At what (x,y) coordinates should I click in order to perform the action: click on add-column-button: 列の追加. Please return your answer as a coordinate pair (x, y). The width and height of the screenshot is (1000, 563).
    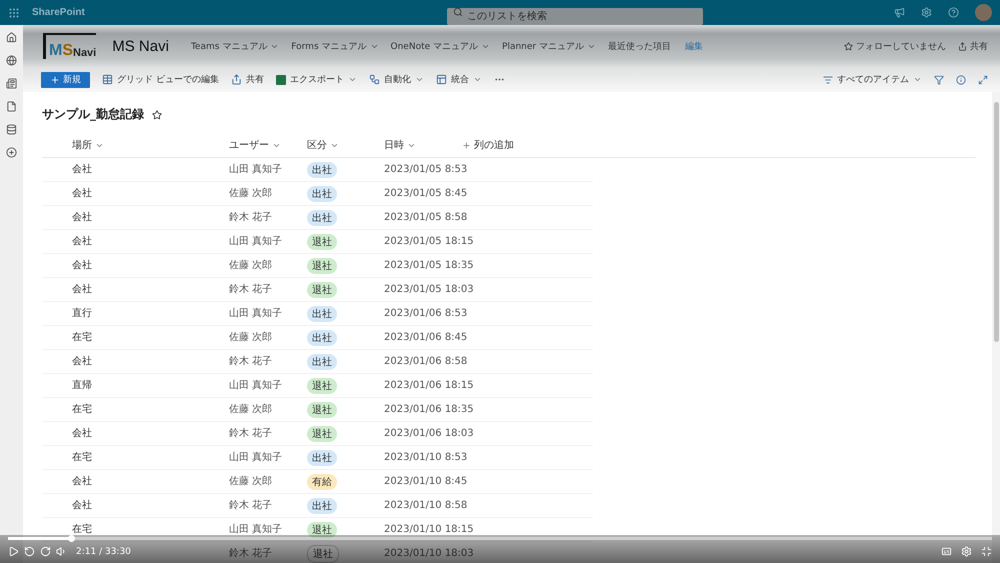
    Looking at the image, I should click on (488, 145).